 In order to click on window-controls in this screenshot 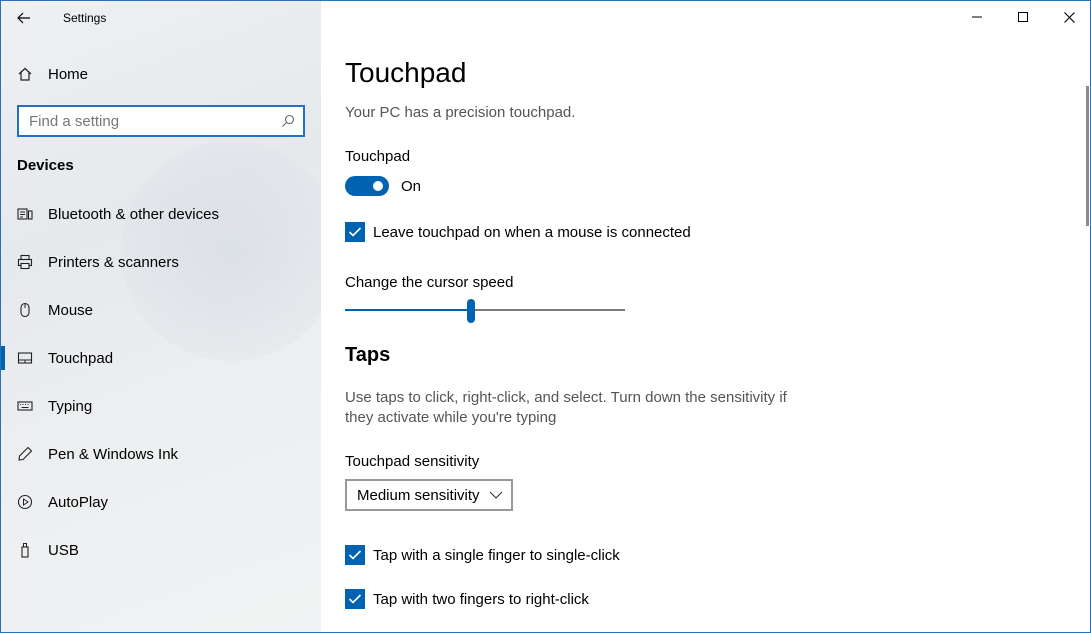, I will do `click(1022, 17)`.